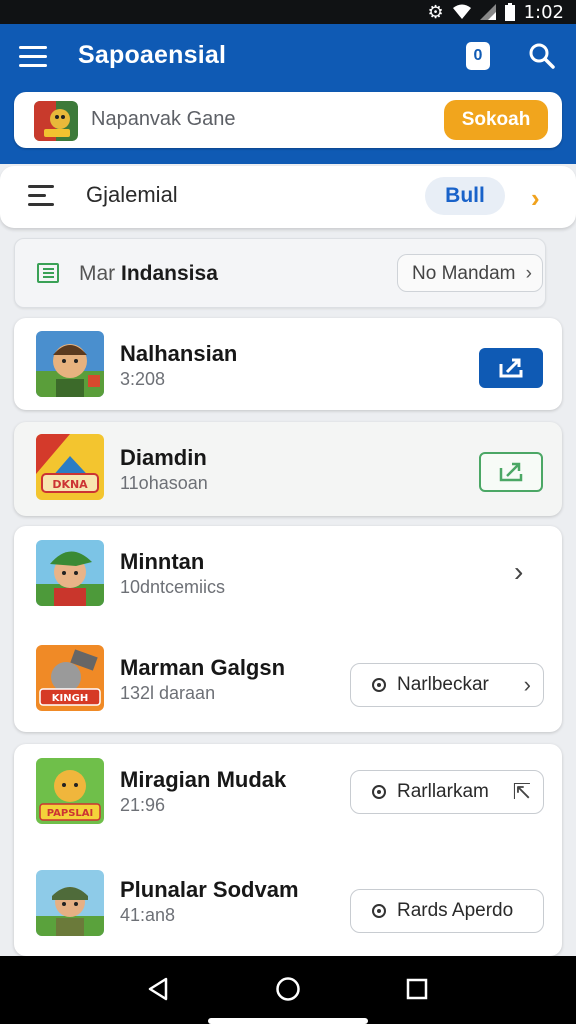  I want to click on search-input: Napanvak Gane, so click(163, 119).